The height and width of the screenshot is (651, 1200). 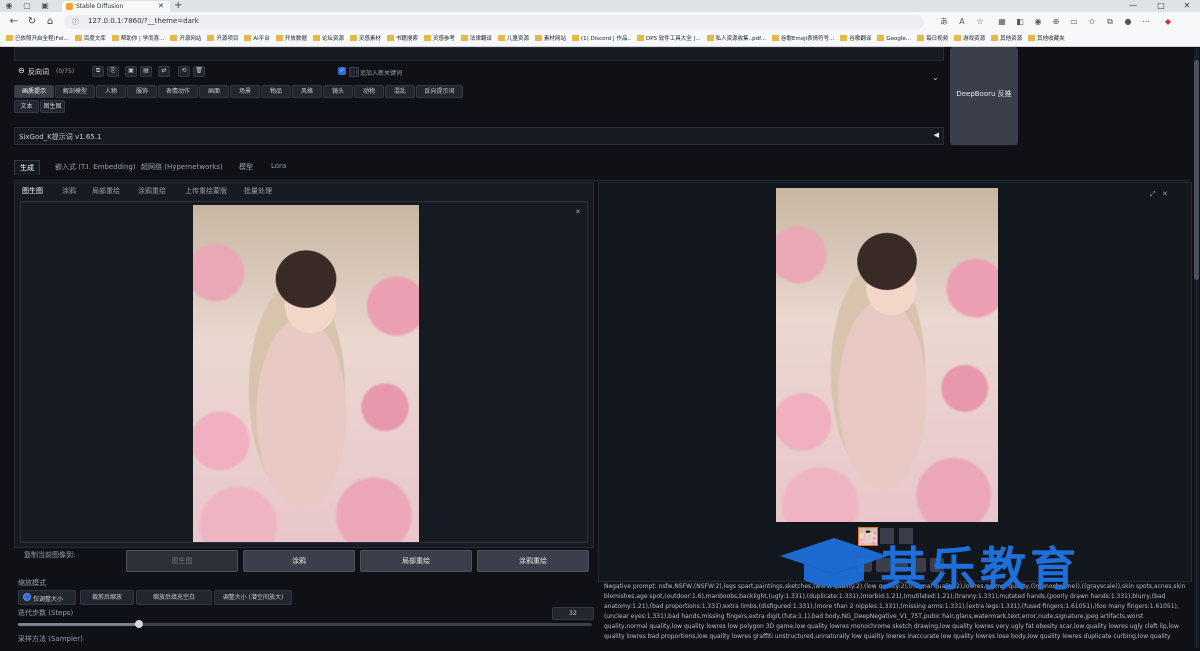 What do you see at coordinates (185, 39) in the screenshot?
I see `bookmark-item: 开源网站` at bounding box center [185, 39].